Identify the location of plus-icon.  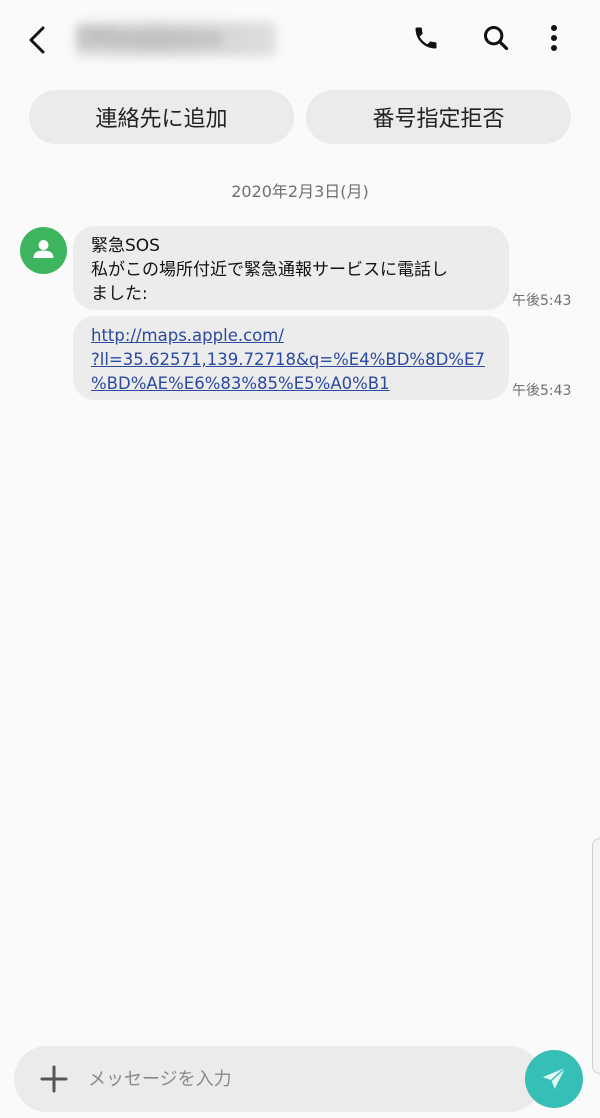
(54, 1079).